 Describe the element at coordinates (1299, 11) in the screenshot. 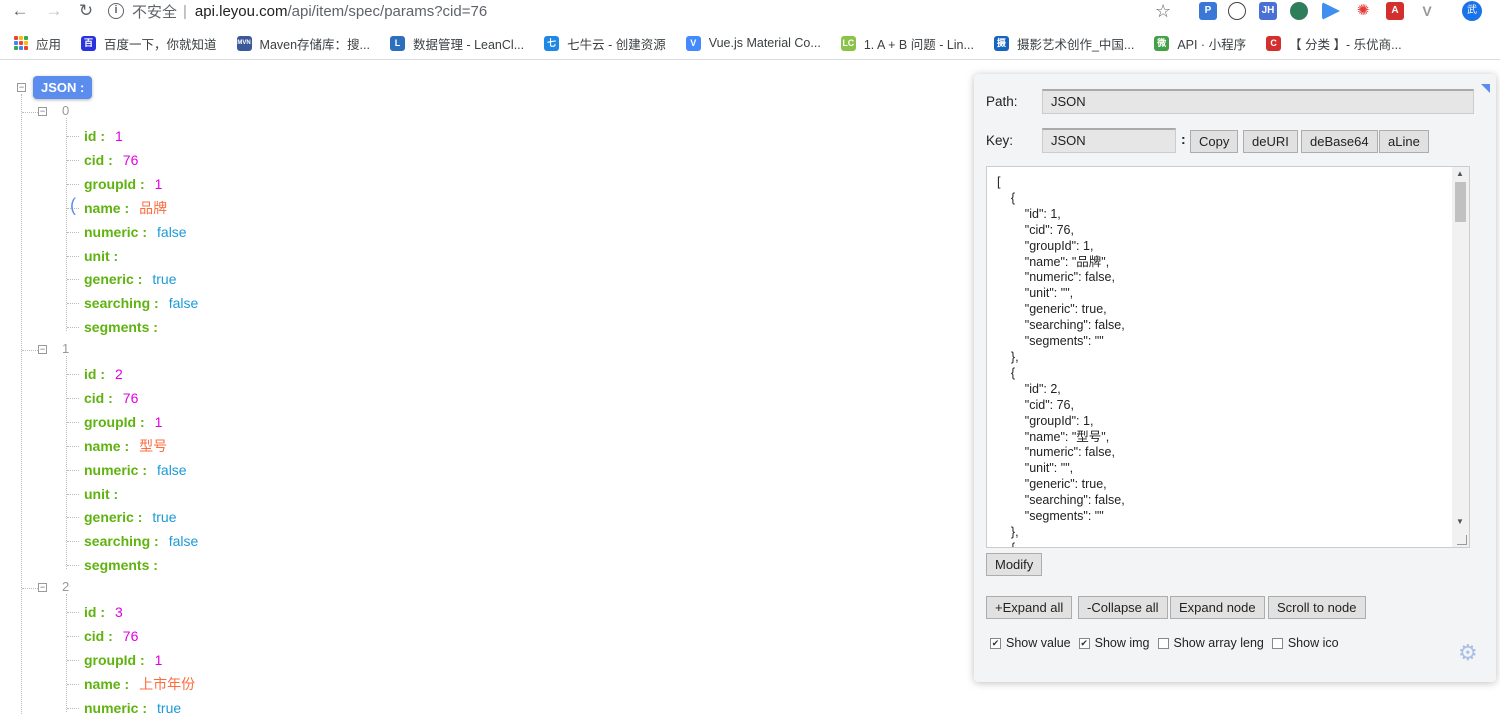

I see `extension-globe-icon` at that location.